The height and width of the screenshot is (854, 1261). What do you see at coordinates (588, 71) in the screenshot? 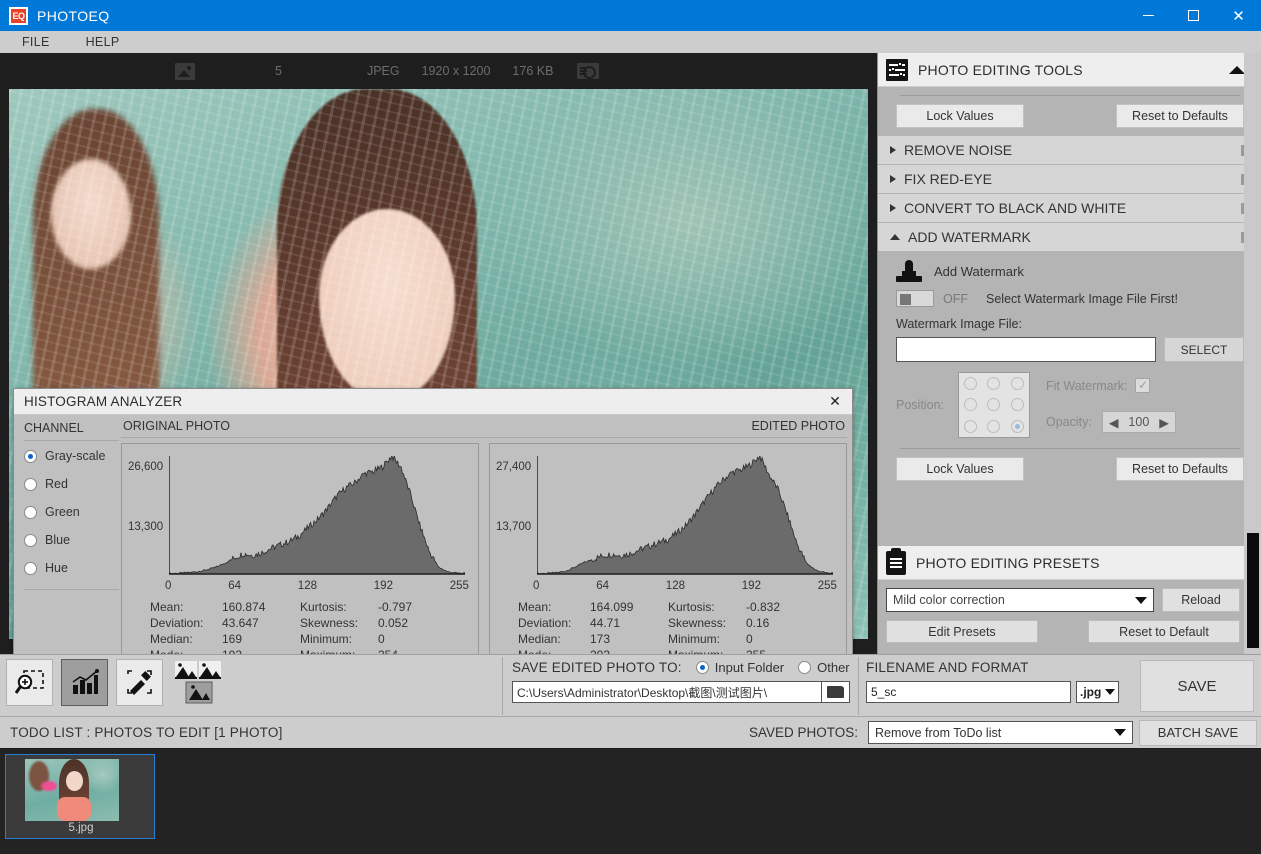
I see `camera-info-icon` at bounding box center [588, 71].